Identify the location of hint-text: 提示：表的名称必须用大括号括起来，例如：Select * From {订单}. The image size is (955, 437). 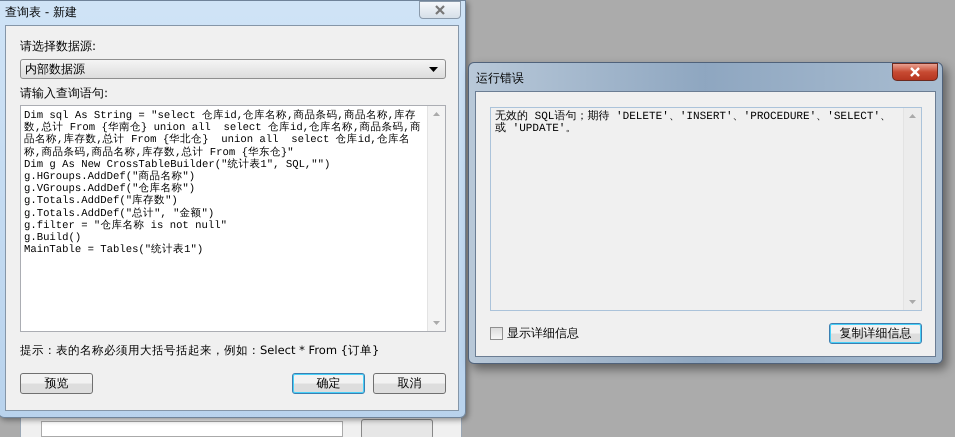
(200, 350).